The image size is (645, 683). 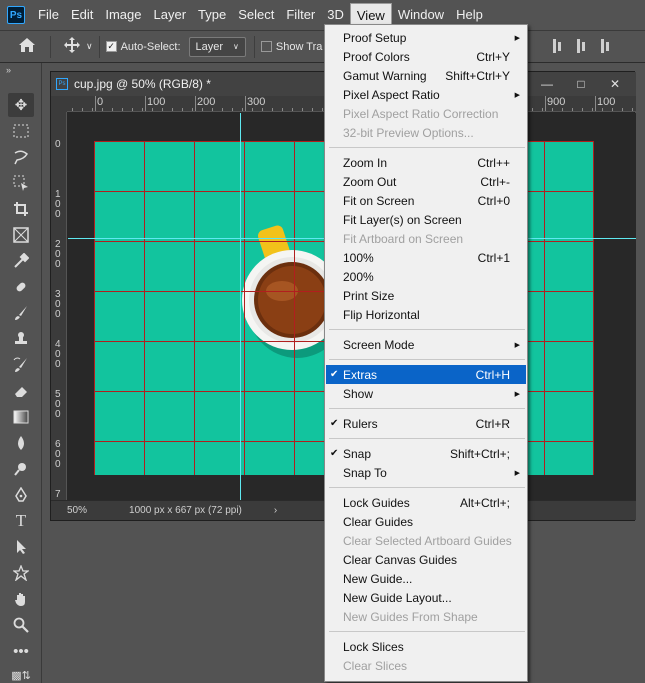 What do you see at coordinates (123, 15) in the screenshot?
I see `menu-image: Image` at bounding box center [123, 15].